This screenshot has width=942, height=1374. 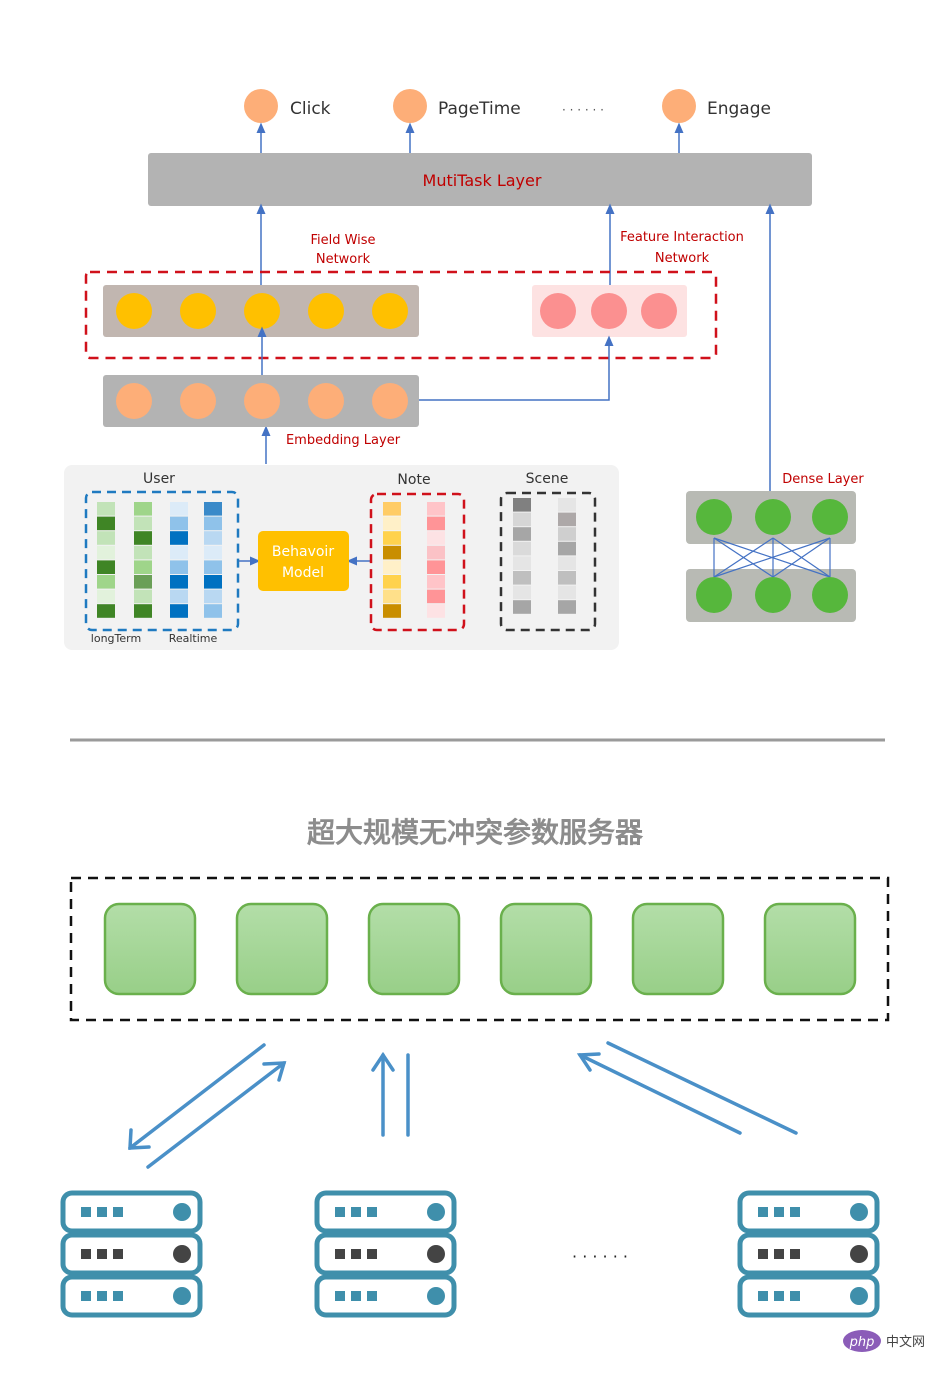 I want to click on multitask-layer-label: MutiTask Layer, so click(x=482, y=180).